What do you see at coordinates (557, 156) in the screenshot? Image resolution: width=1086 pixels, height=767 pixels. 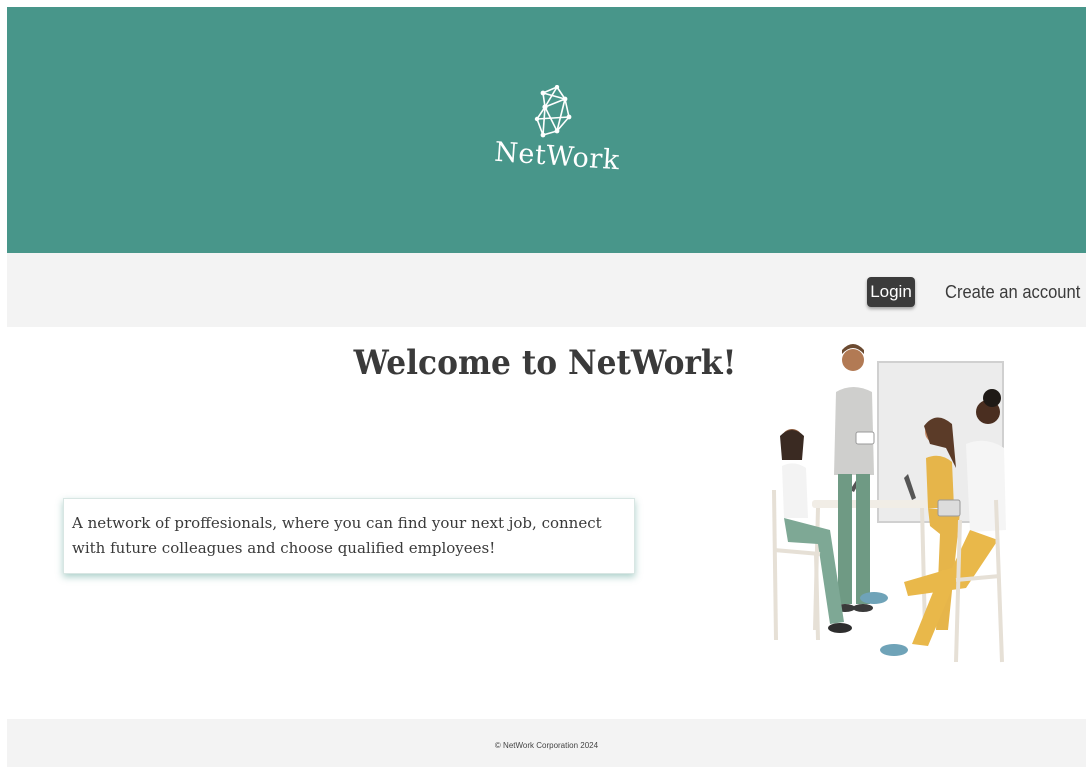 I see `brand-name: NetWork` at bounding box center [557, 156].